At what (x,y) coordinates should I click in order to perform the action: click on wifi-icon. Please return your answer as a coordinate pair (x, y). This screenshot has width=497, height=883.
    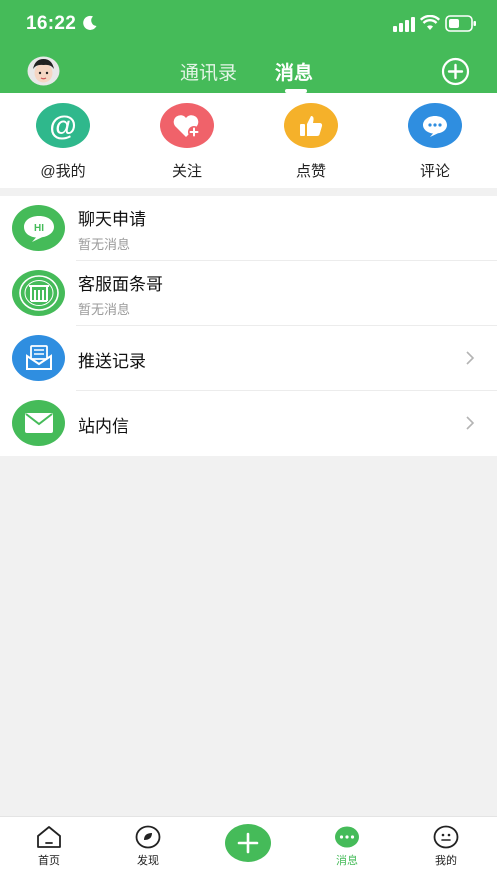
    Looking at the image, I should click on (430, 22).